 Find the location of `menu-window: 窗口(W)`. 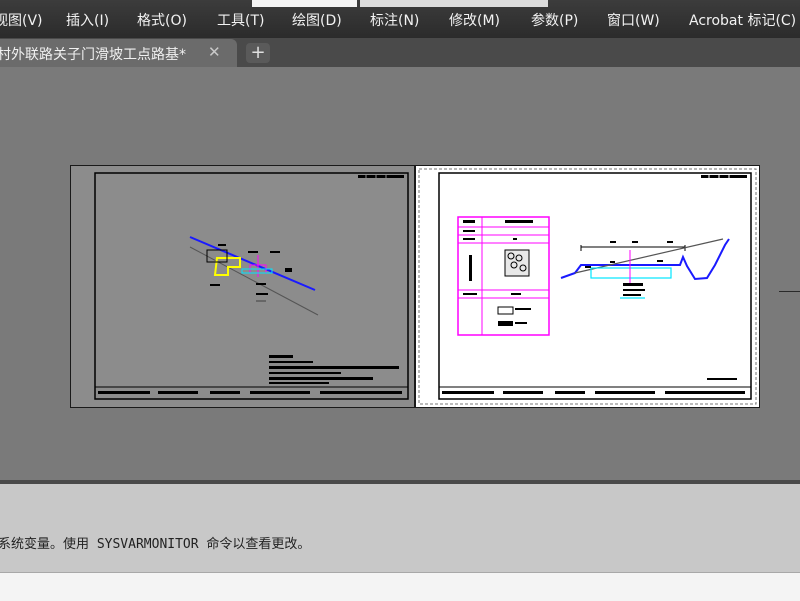

menu-window: 窗口(W) is located at coordinates (633, 21).